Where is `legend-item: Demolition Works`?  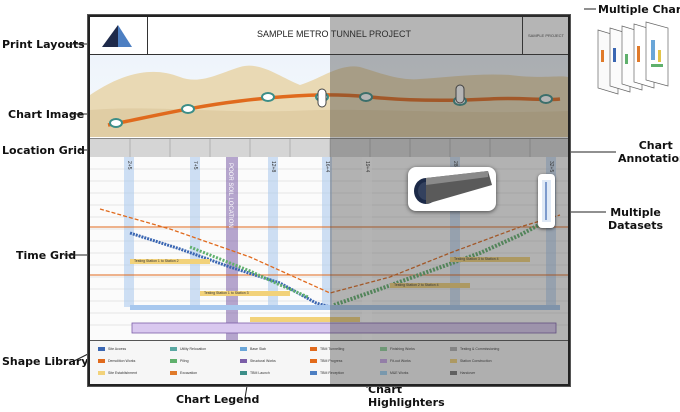 legend-item: Demolition Works is located at coordinates (122, 361).